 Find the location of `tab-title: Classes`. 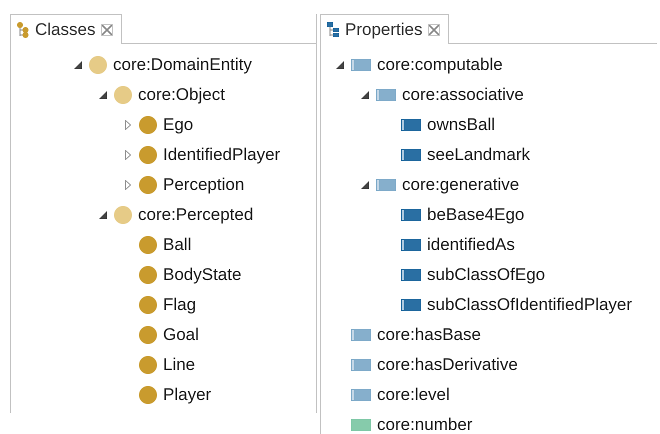

tab-title: Classes is located at coordinates (65, 30).